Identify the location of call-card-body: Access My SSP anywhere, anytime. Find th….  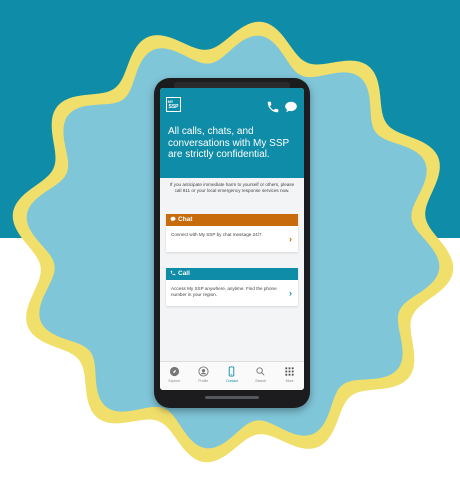
(232, 293).